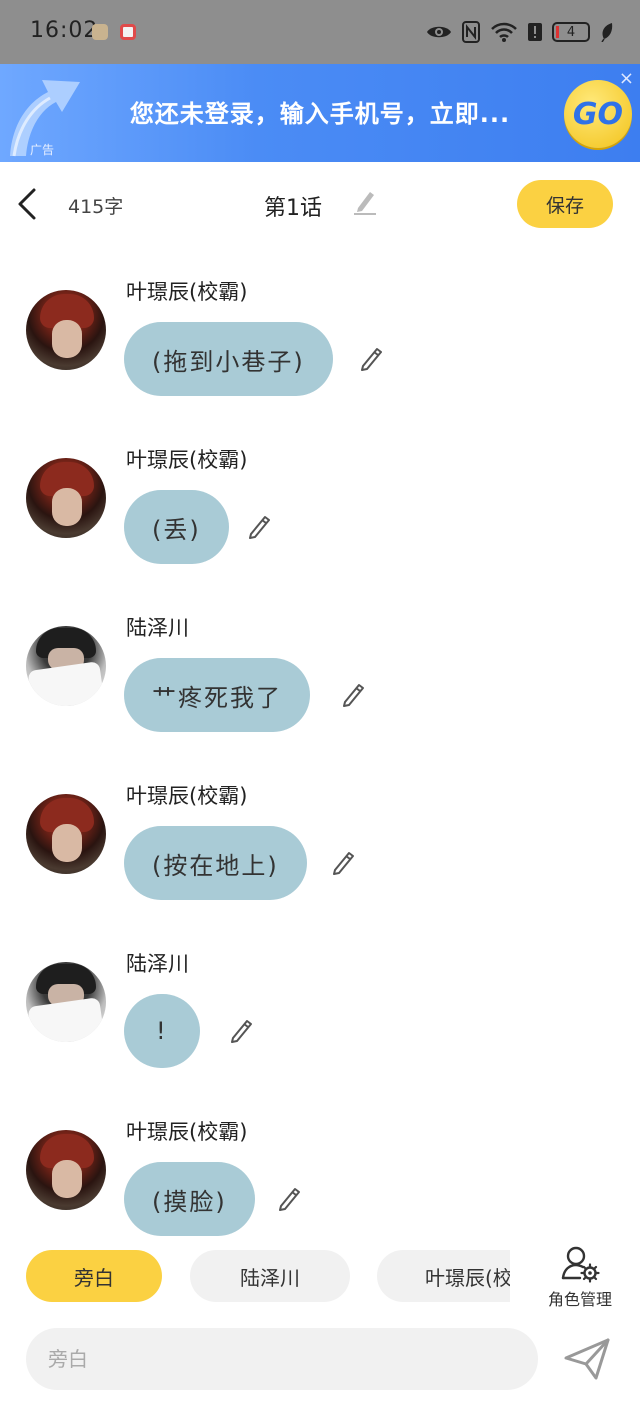 Image resolution: width=640 pixels, height=1408 pixels. What do you see at coordinates (535, 32) in the screenshot?
I see `alert-icon` at bounding box center [535, 32].